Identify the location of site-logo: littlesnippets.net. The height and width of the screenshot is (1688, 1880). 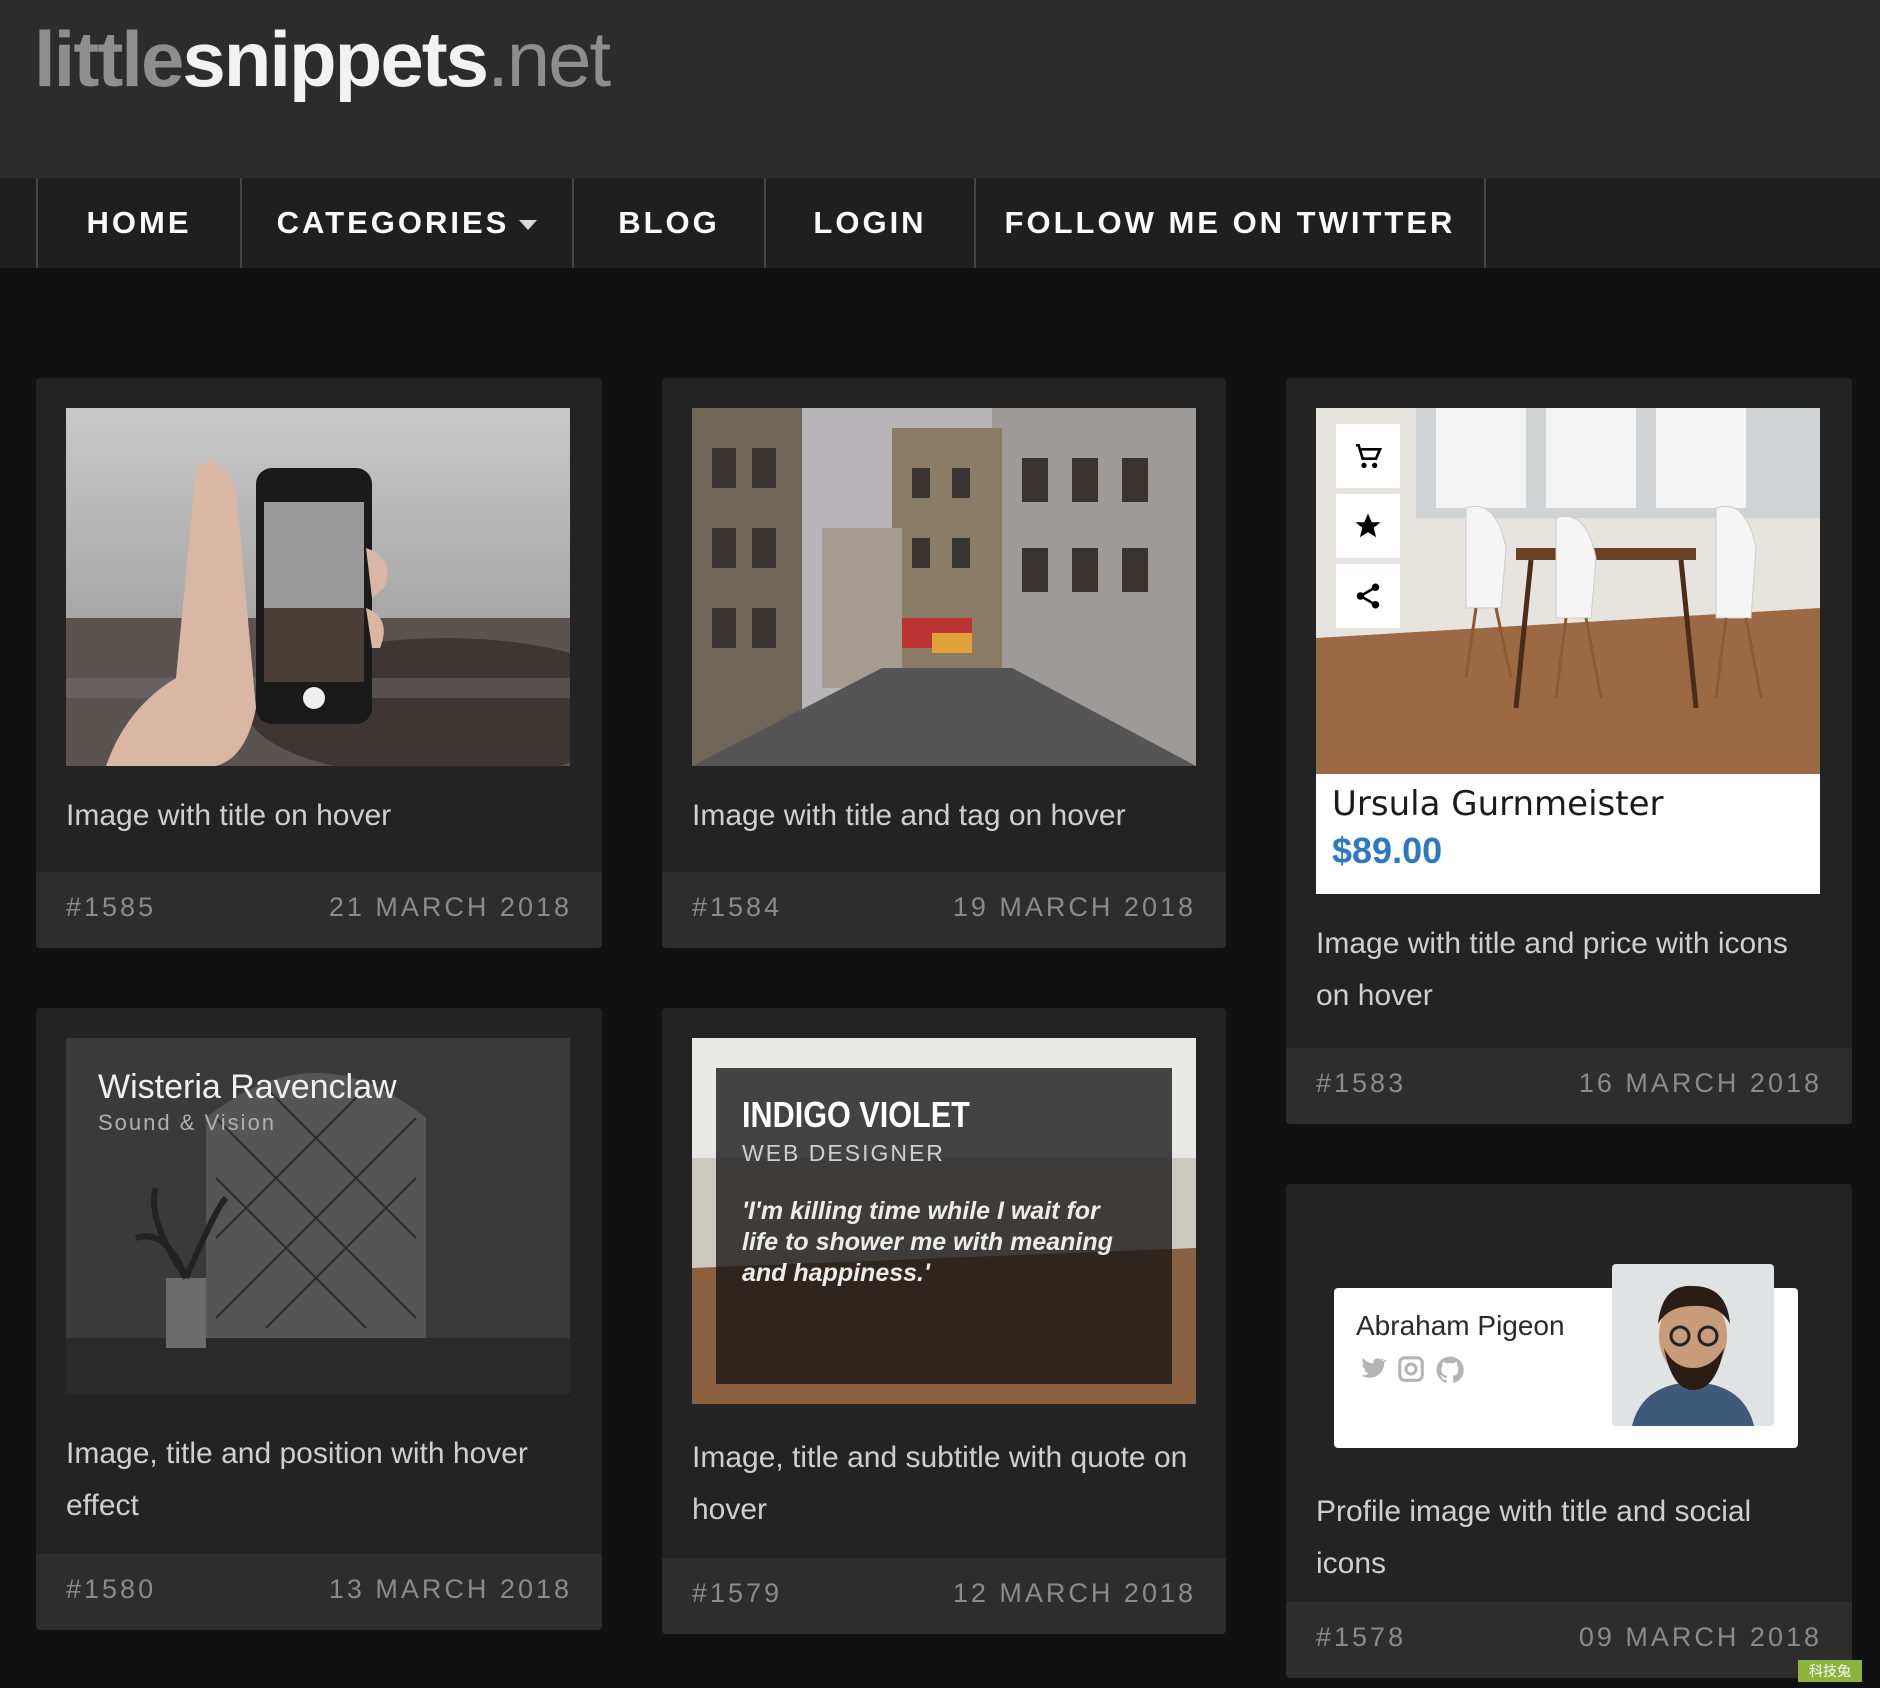
(322, 59).